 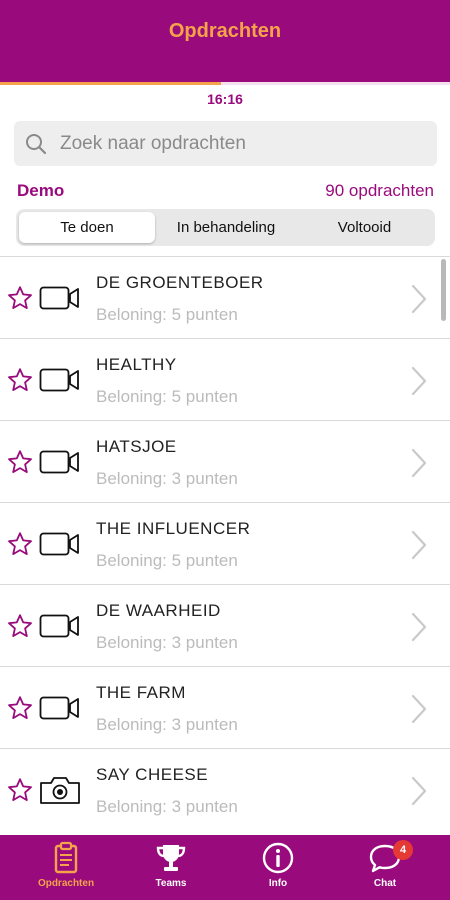 I want to click on search-icon, so click(x=36, y=144).